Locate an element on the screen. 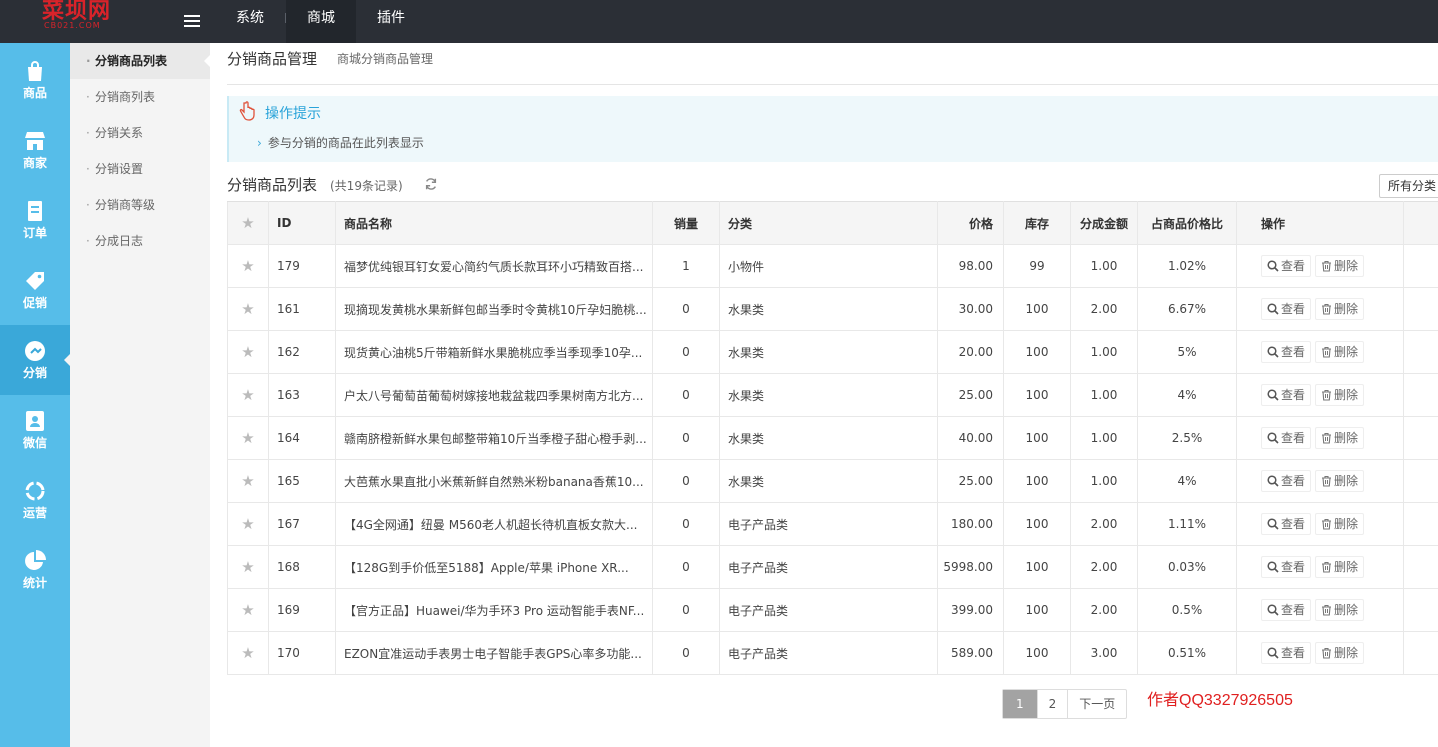 The image size is (1438, 747). subnav-levels: 分销商等级 is located at coordinates (140, 205).